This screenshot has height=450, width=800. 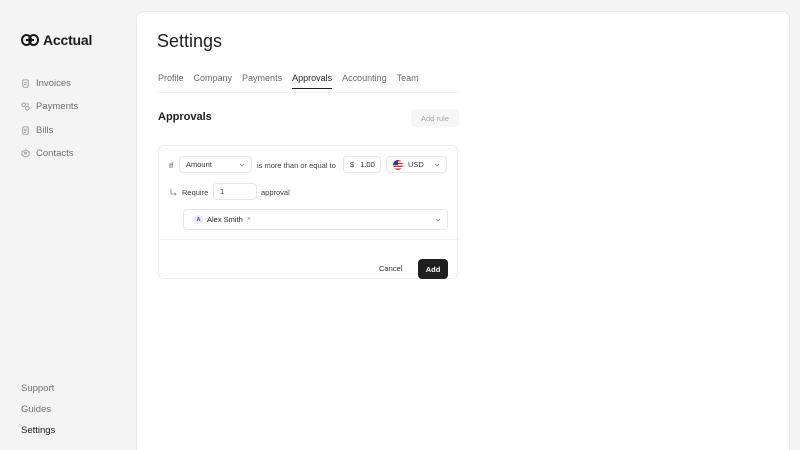 I want to click on require-count-input: 1, so click(x=235, y=191).